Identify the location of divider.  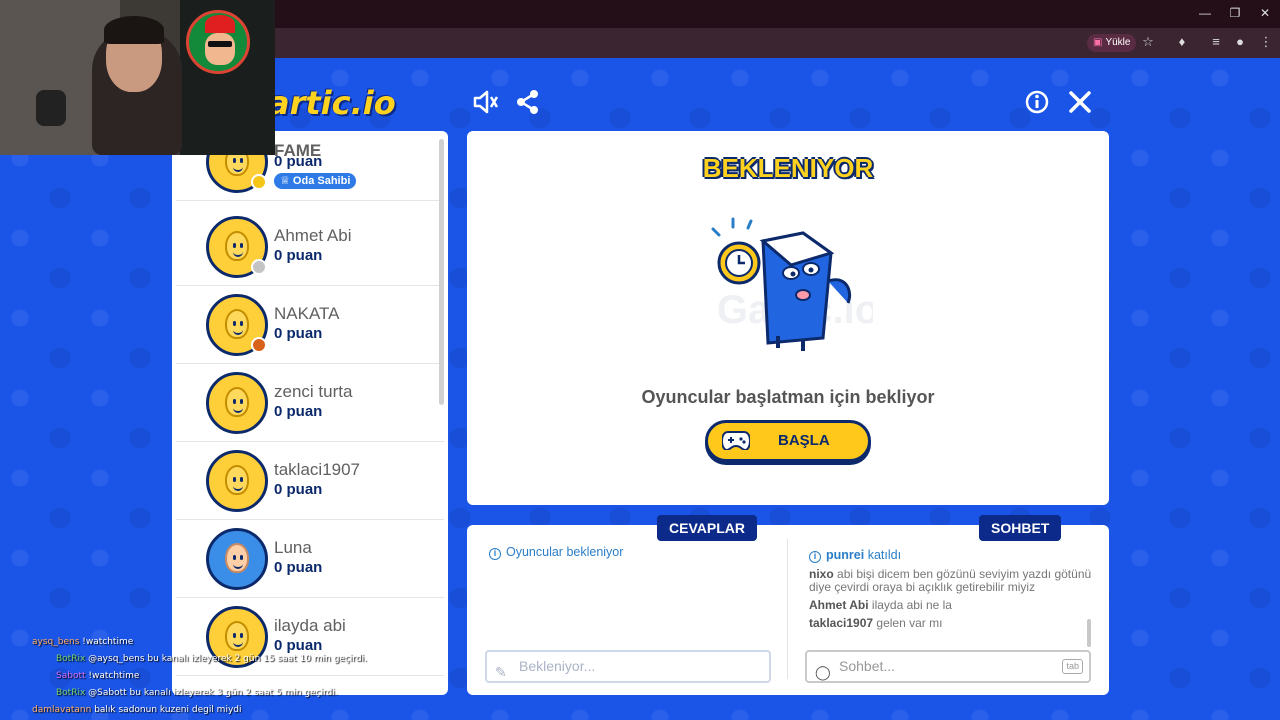
(787, 609).